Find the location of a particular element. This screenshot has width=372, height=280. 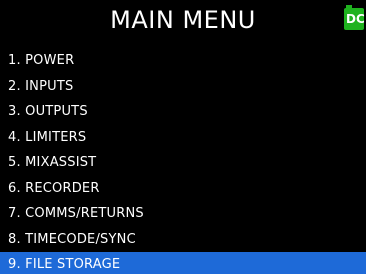

page-title: MAIN MENU is located at coordinates (183, 20).